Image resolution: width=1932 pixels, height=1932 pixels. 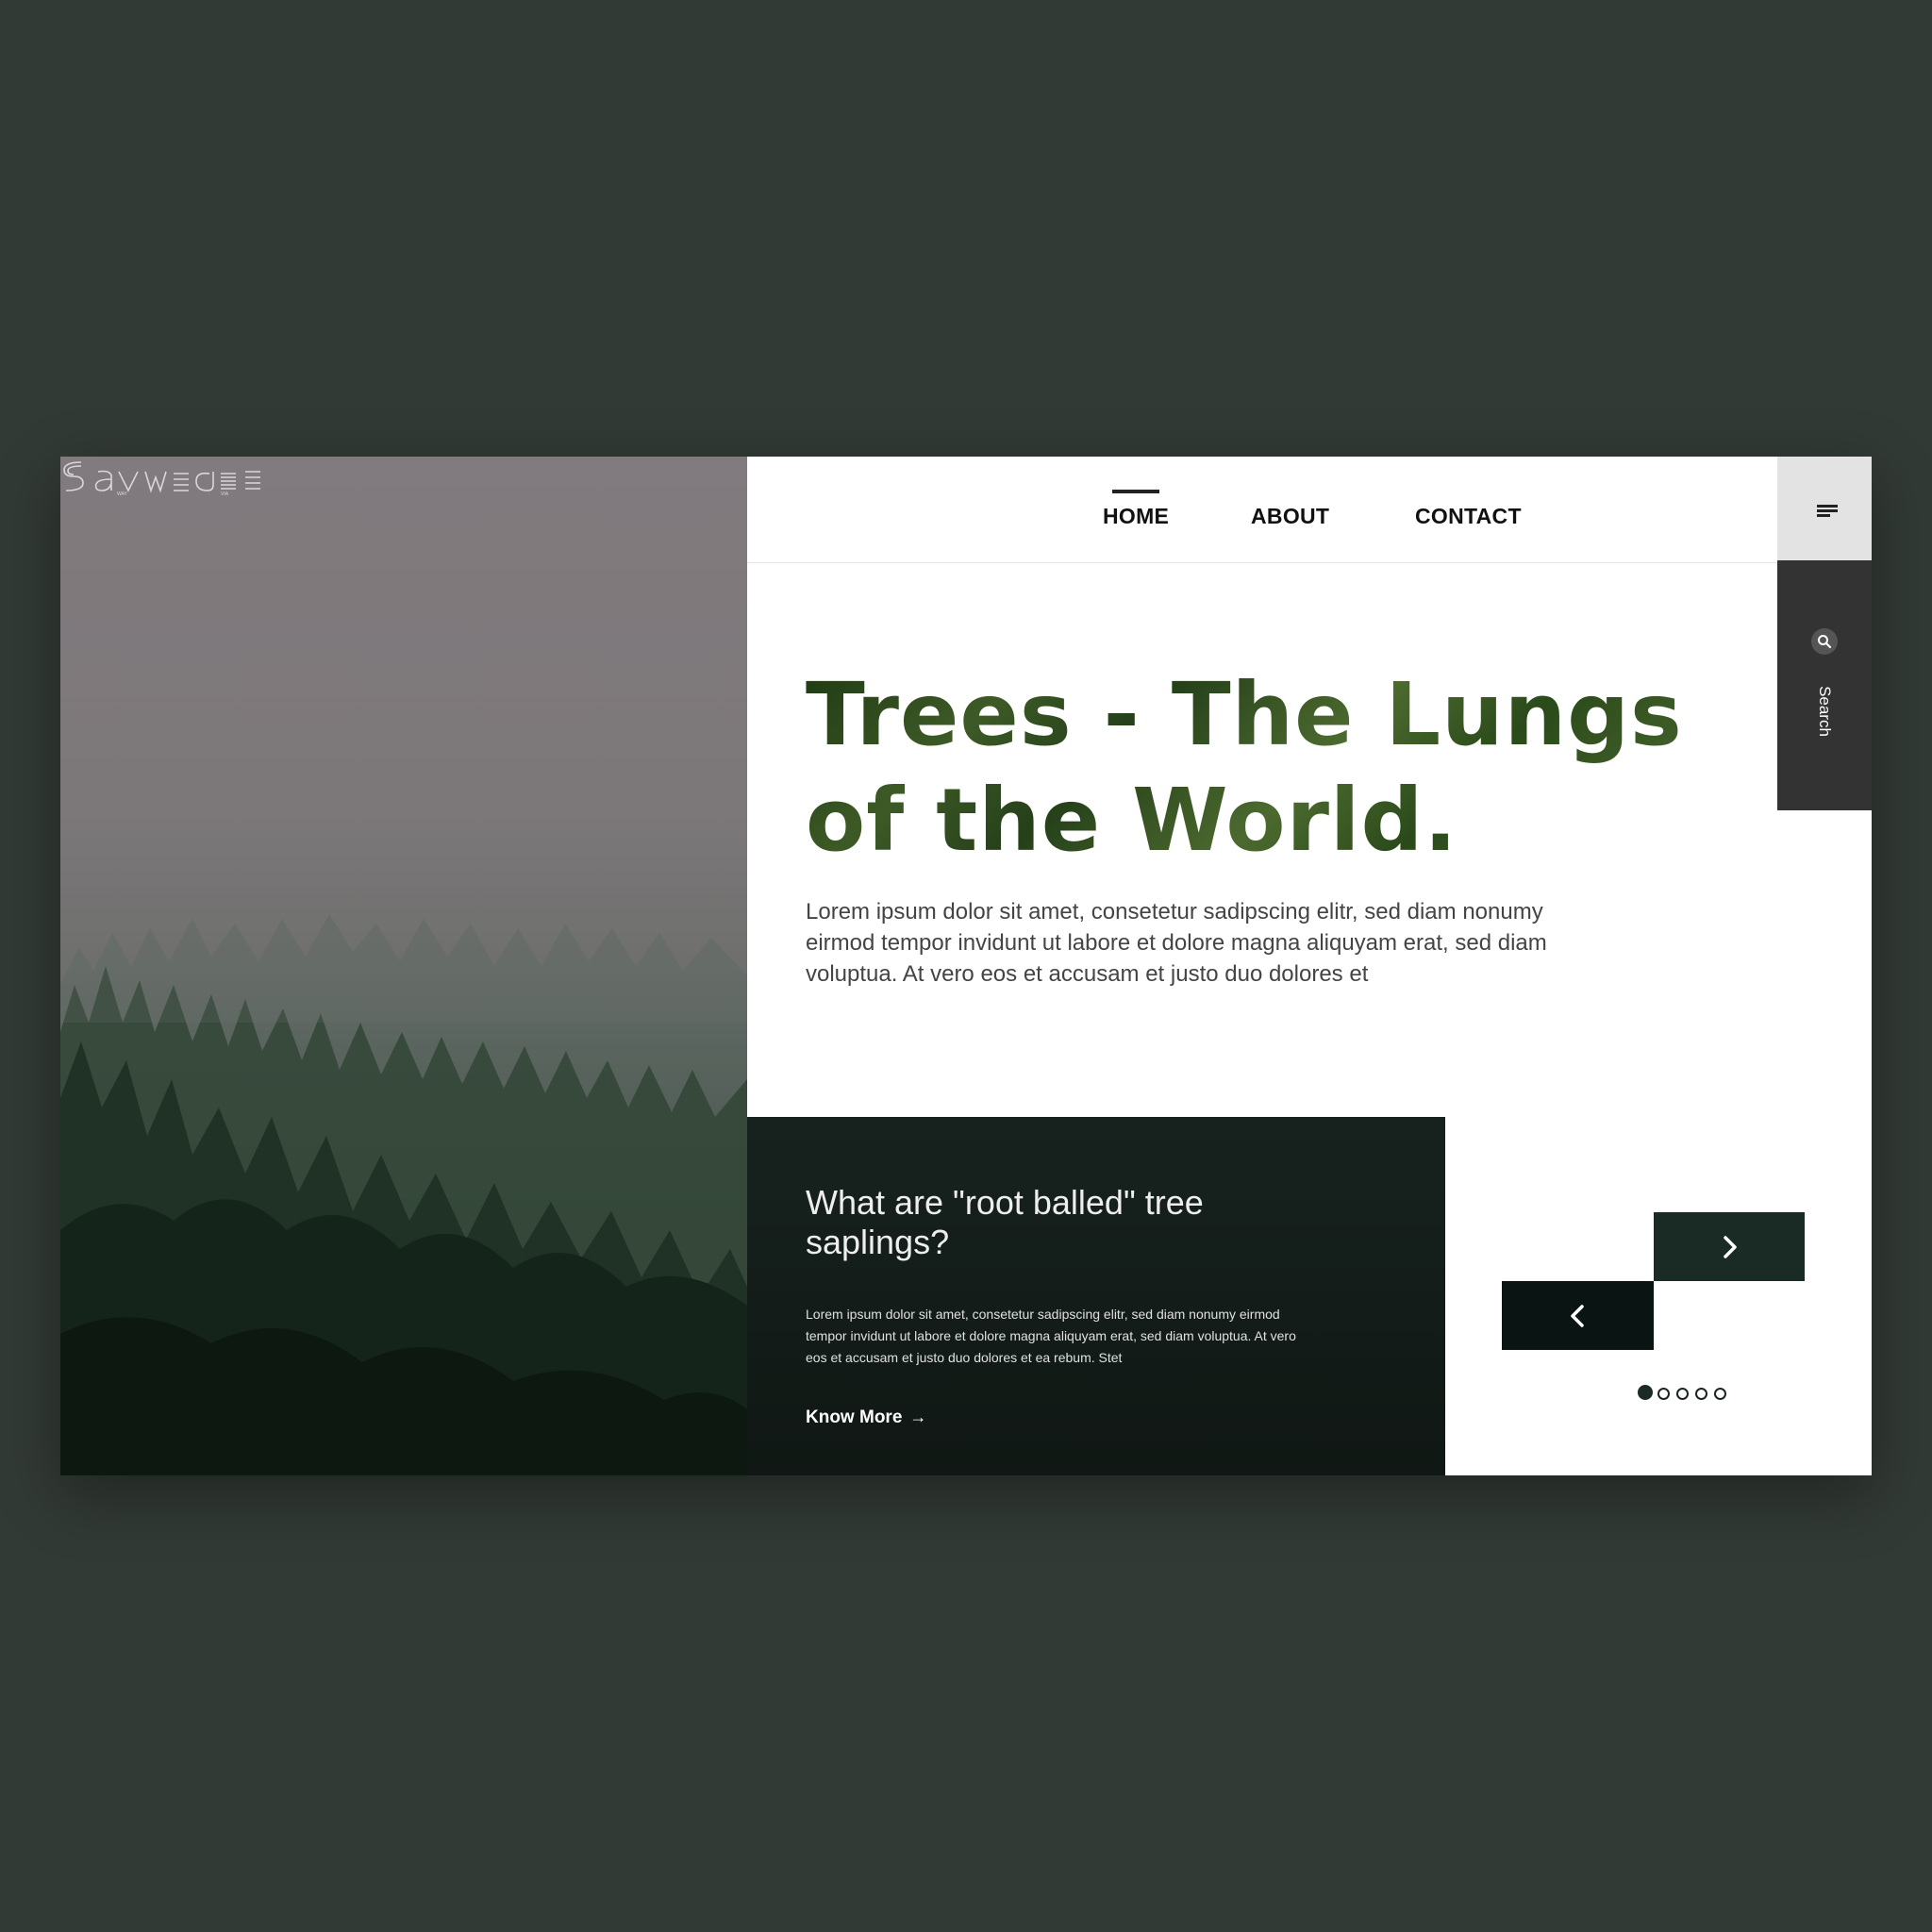 I want to click on hero-title-line-2: of the World., so click(x=1132, y=821).